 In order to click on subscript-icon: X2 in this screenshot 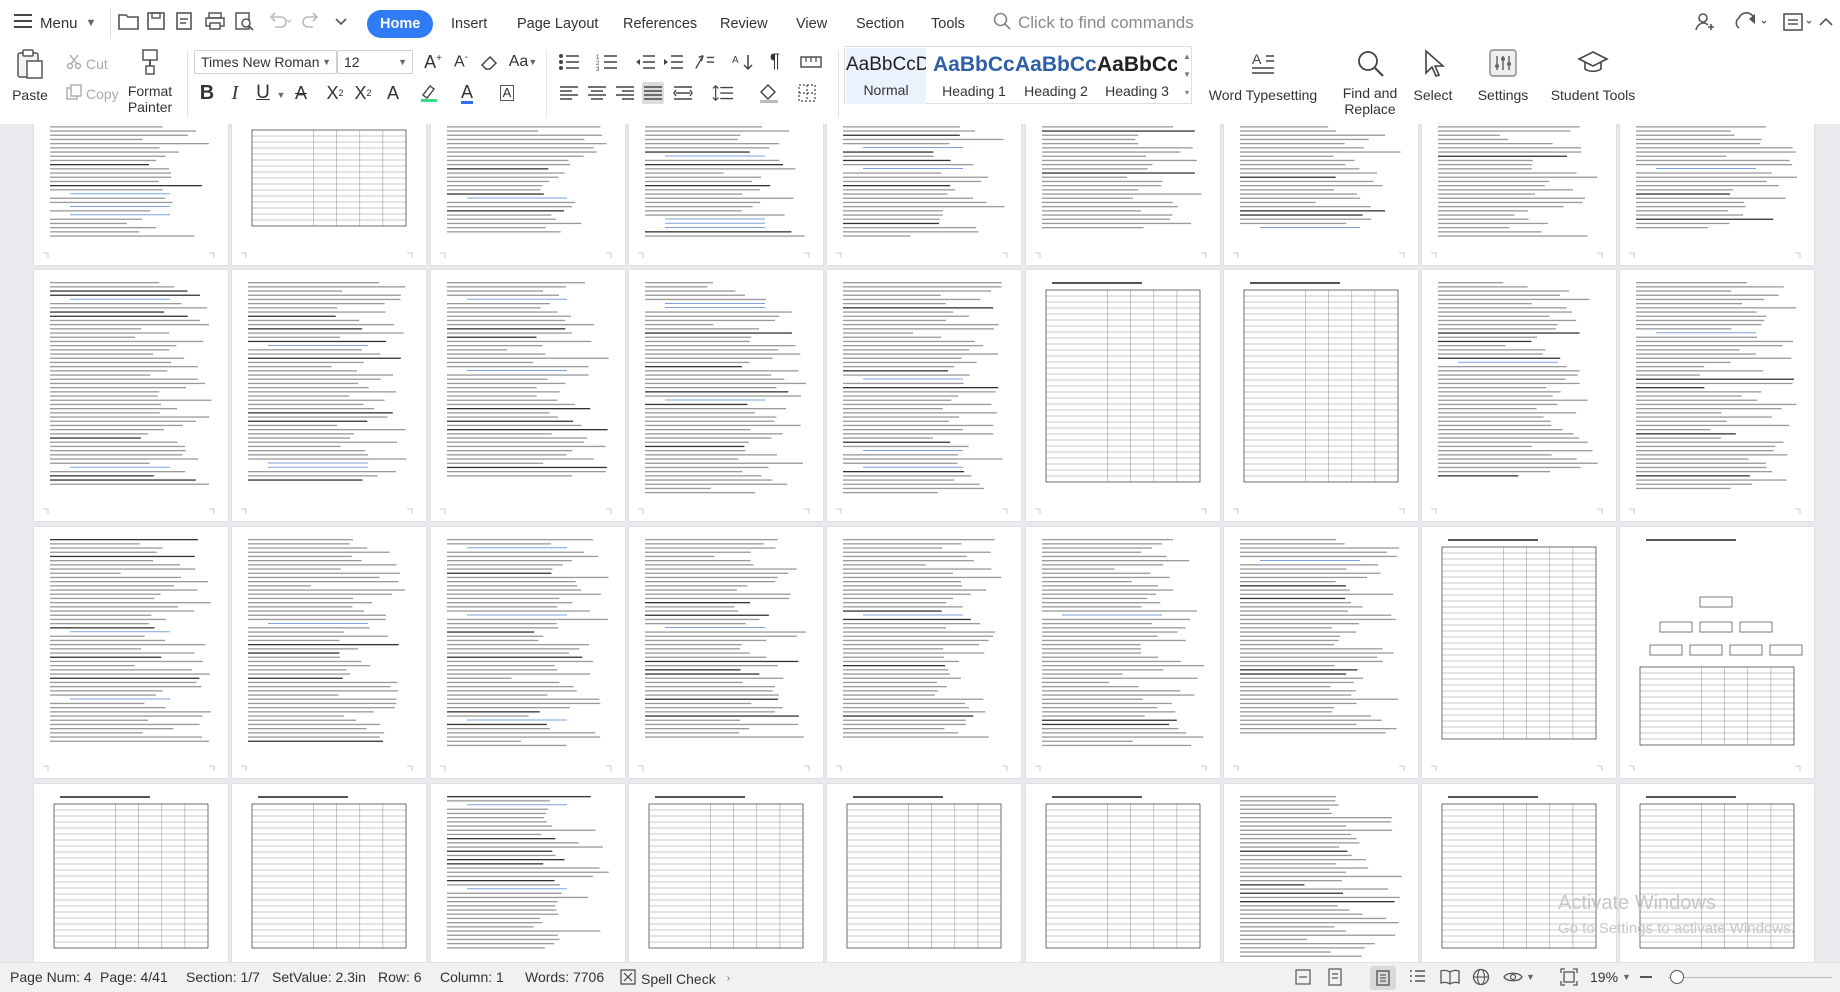, I will do `click(363, 93)`.